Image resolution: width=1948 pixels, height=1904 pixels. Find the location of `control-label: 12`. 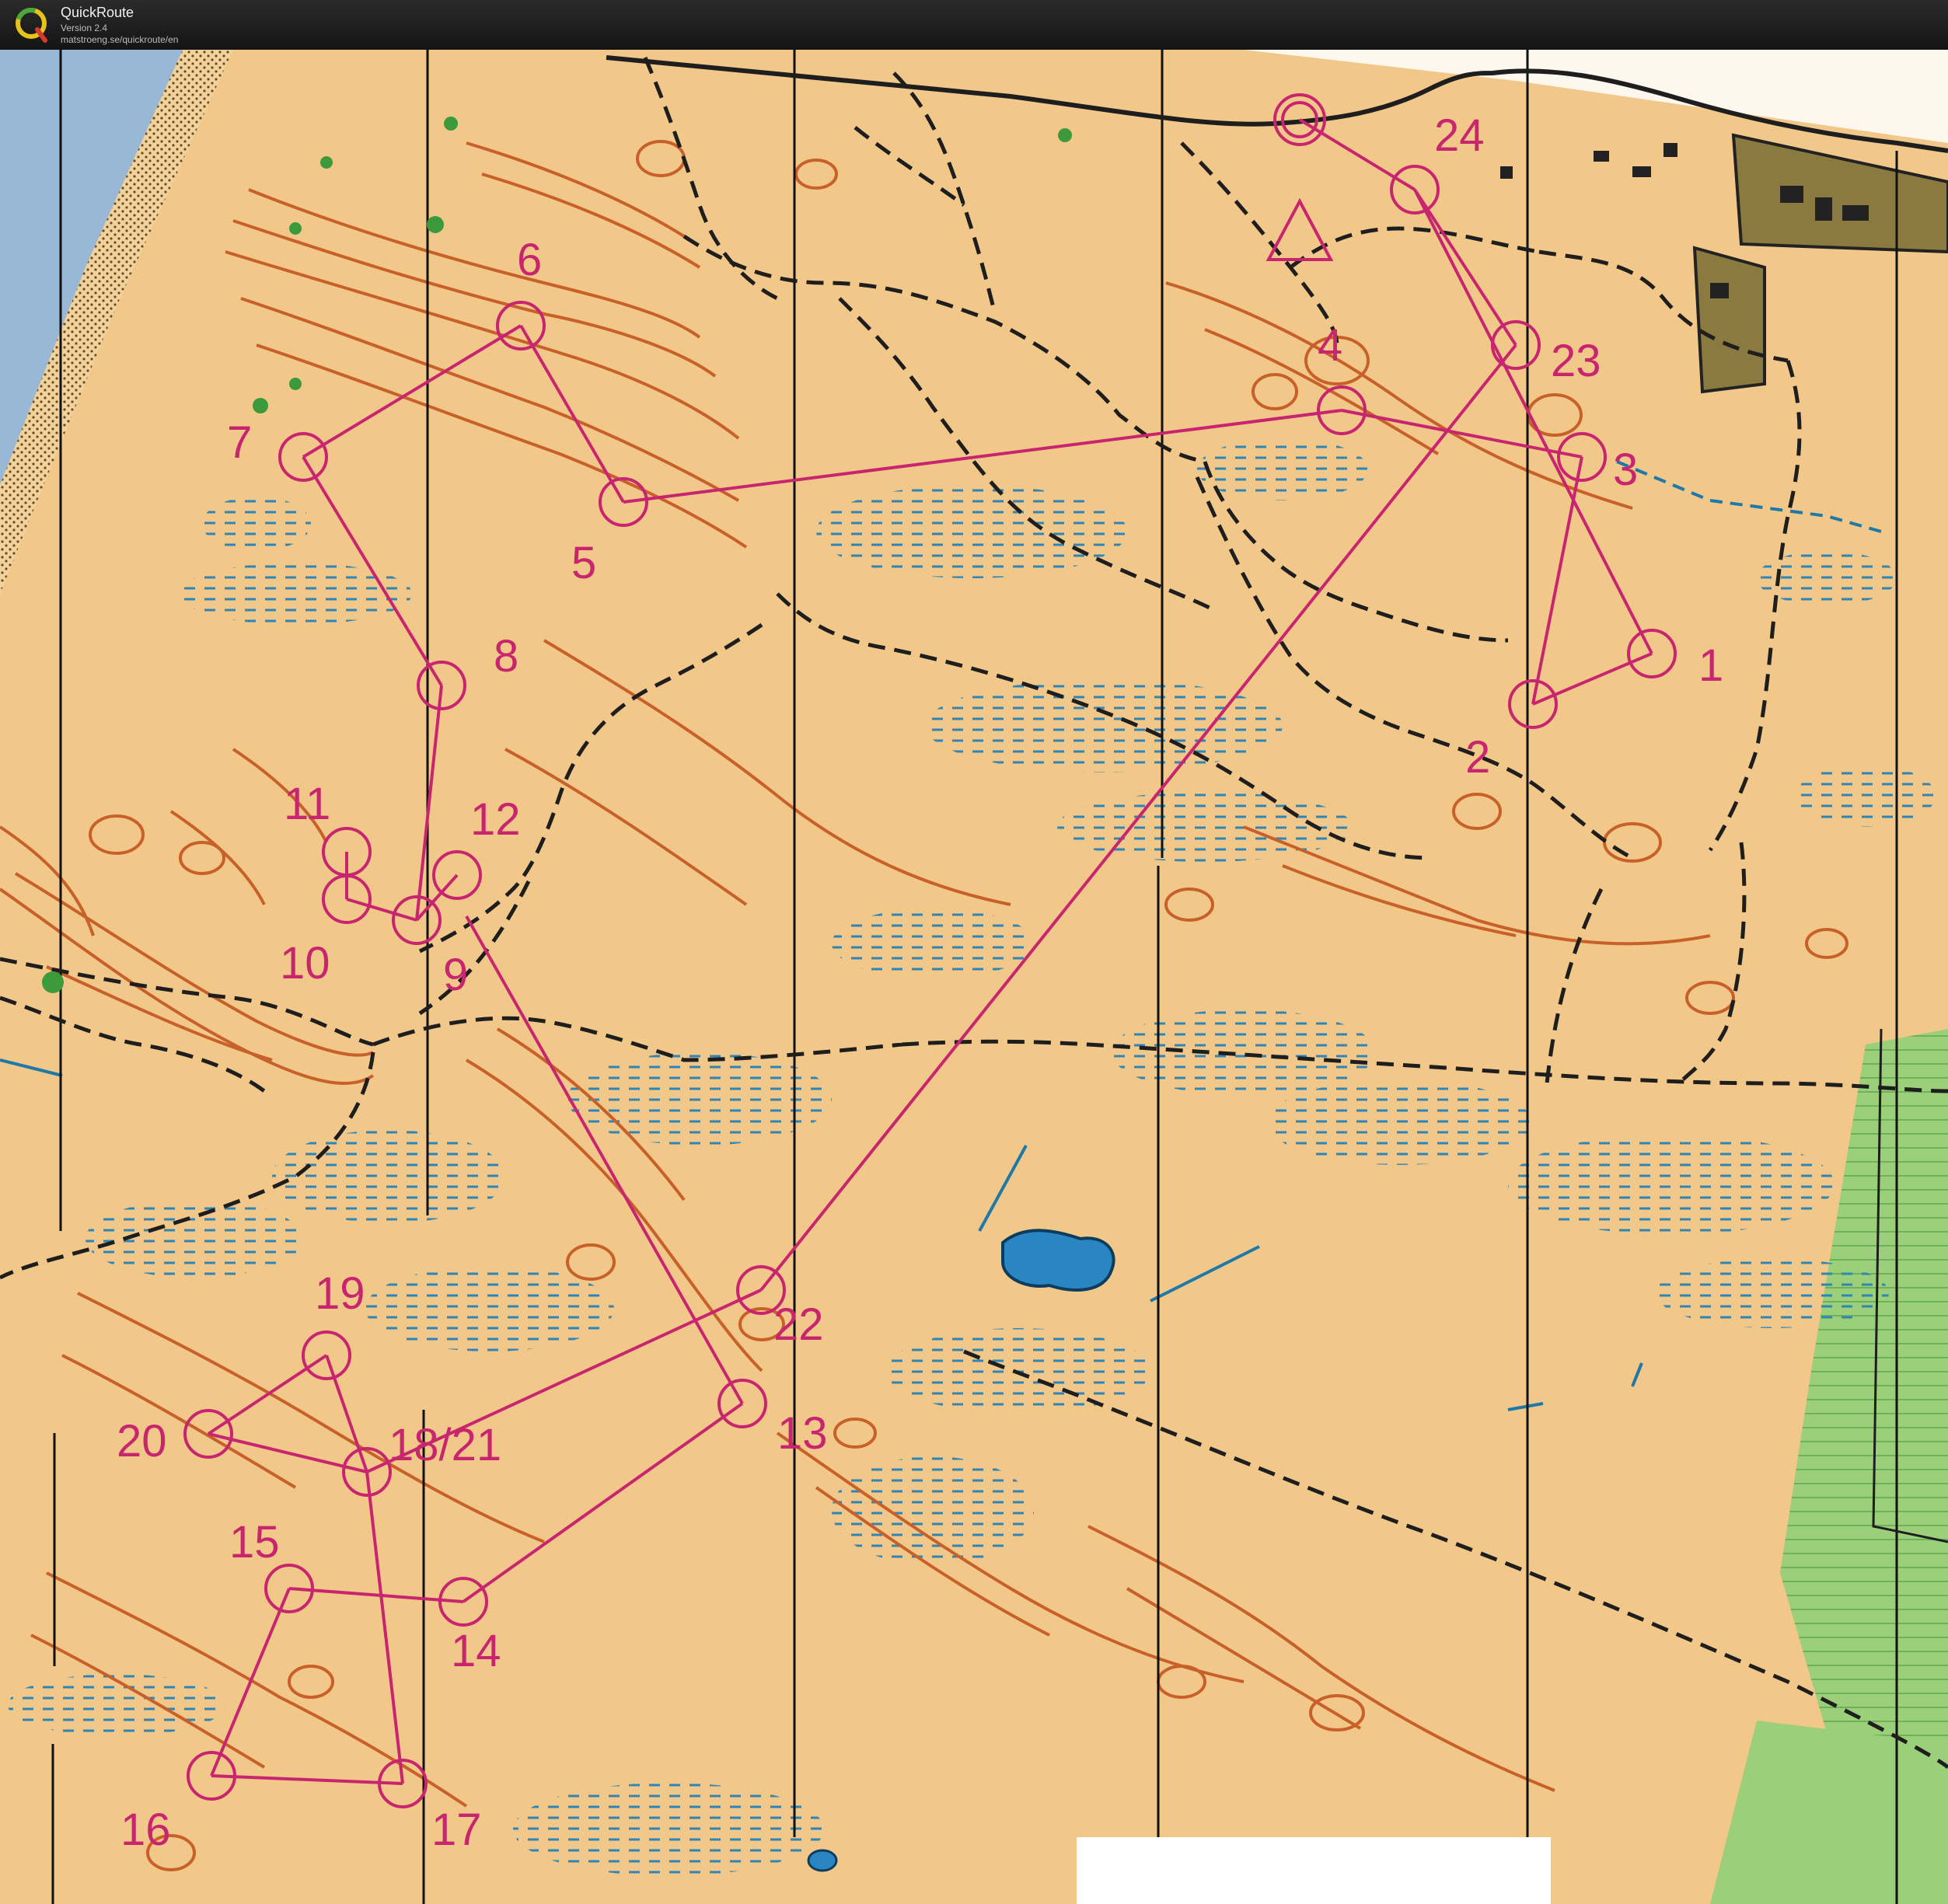

control-label: 12 is located at coordinates (495, 819).